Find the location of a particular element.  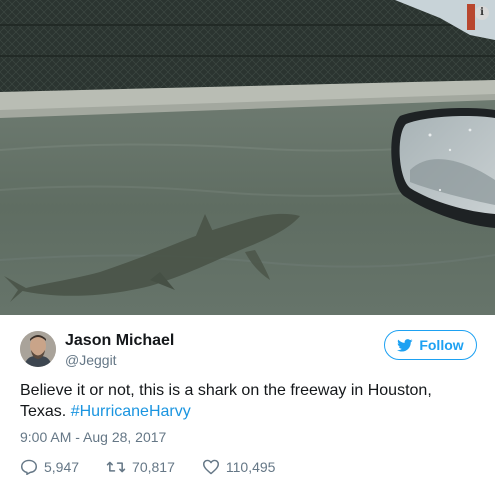

tweet-header: Jason Michael @Jeggit Follow is located at coordinates (247, 345).